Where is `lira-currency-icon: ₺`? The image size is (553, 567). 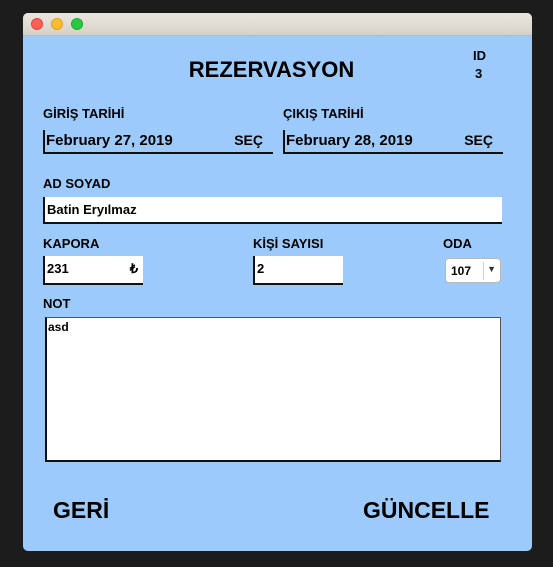
lira-currency-icon: ₺ is located at coordinates (133, 268).